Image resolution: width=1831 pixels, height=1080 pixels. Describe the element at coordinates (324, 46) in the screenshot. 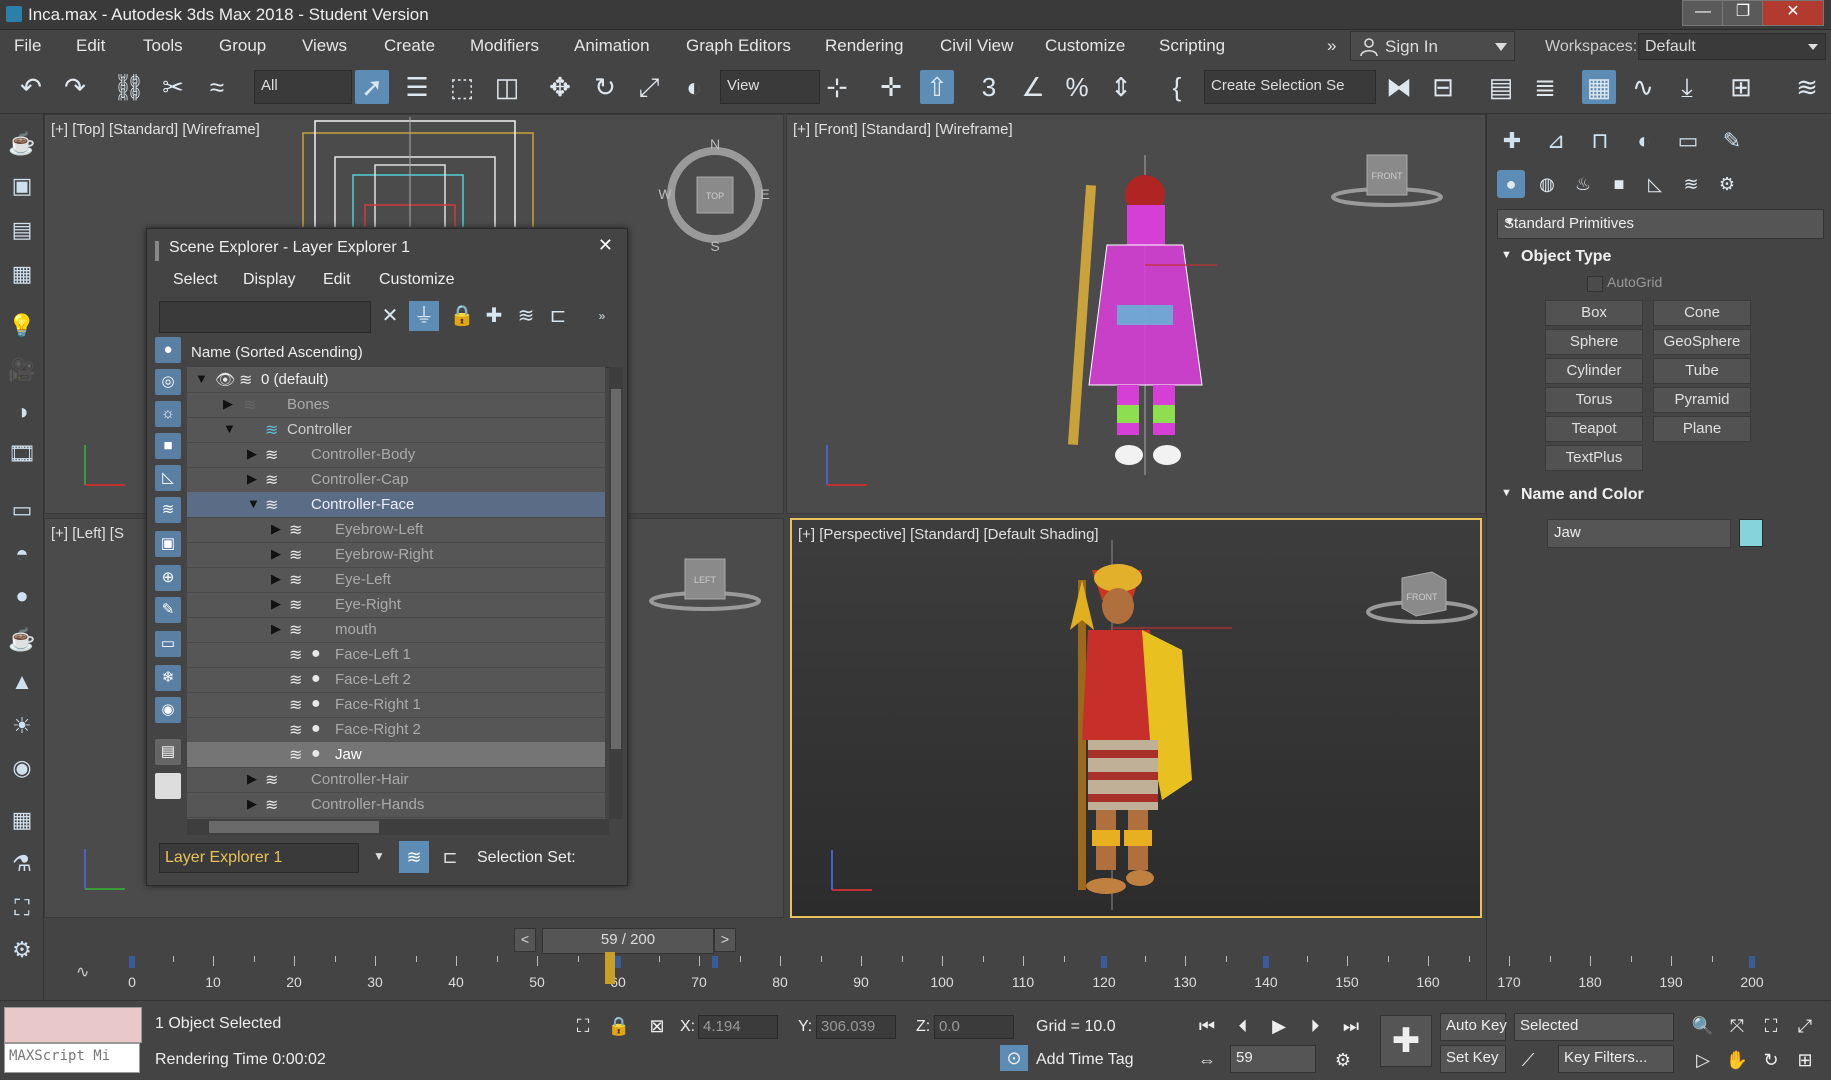

I see `menu-views: Views` at that location.